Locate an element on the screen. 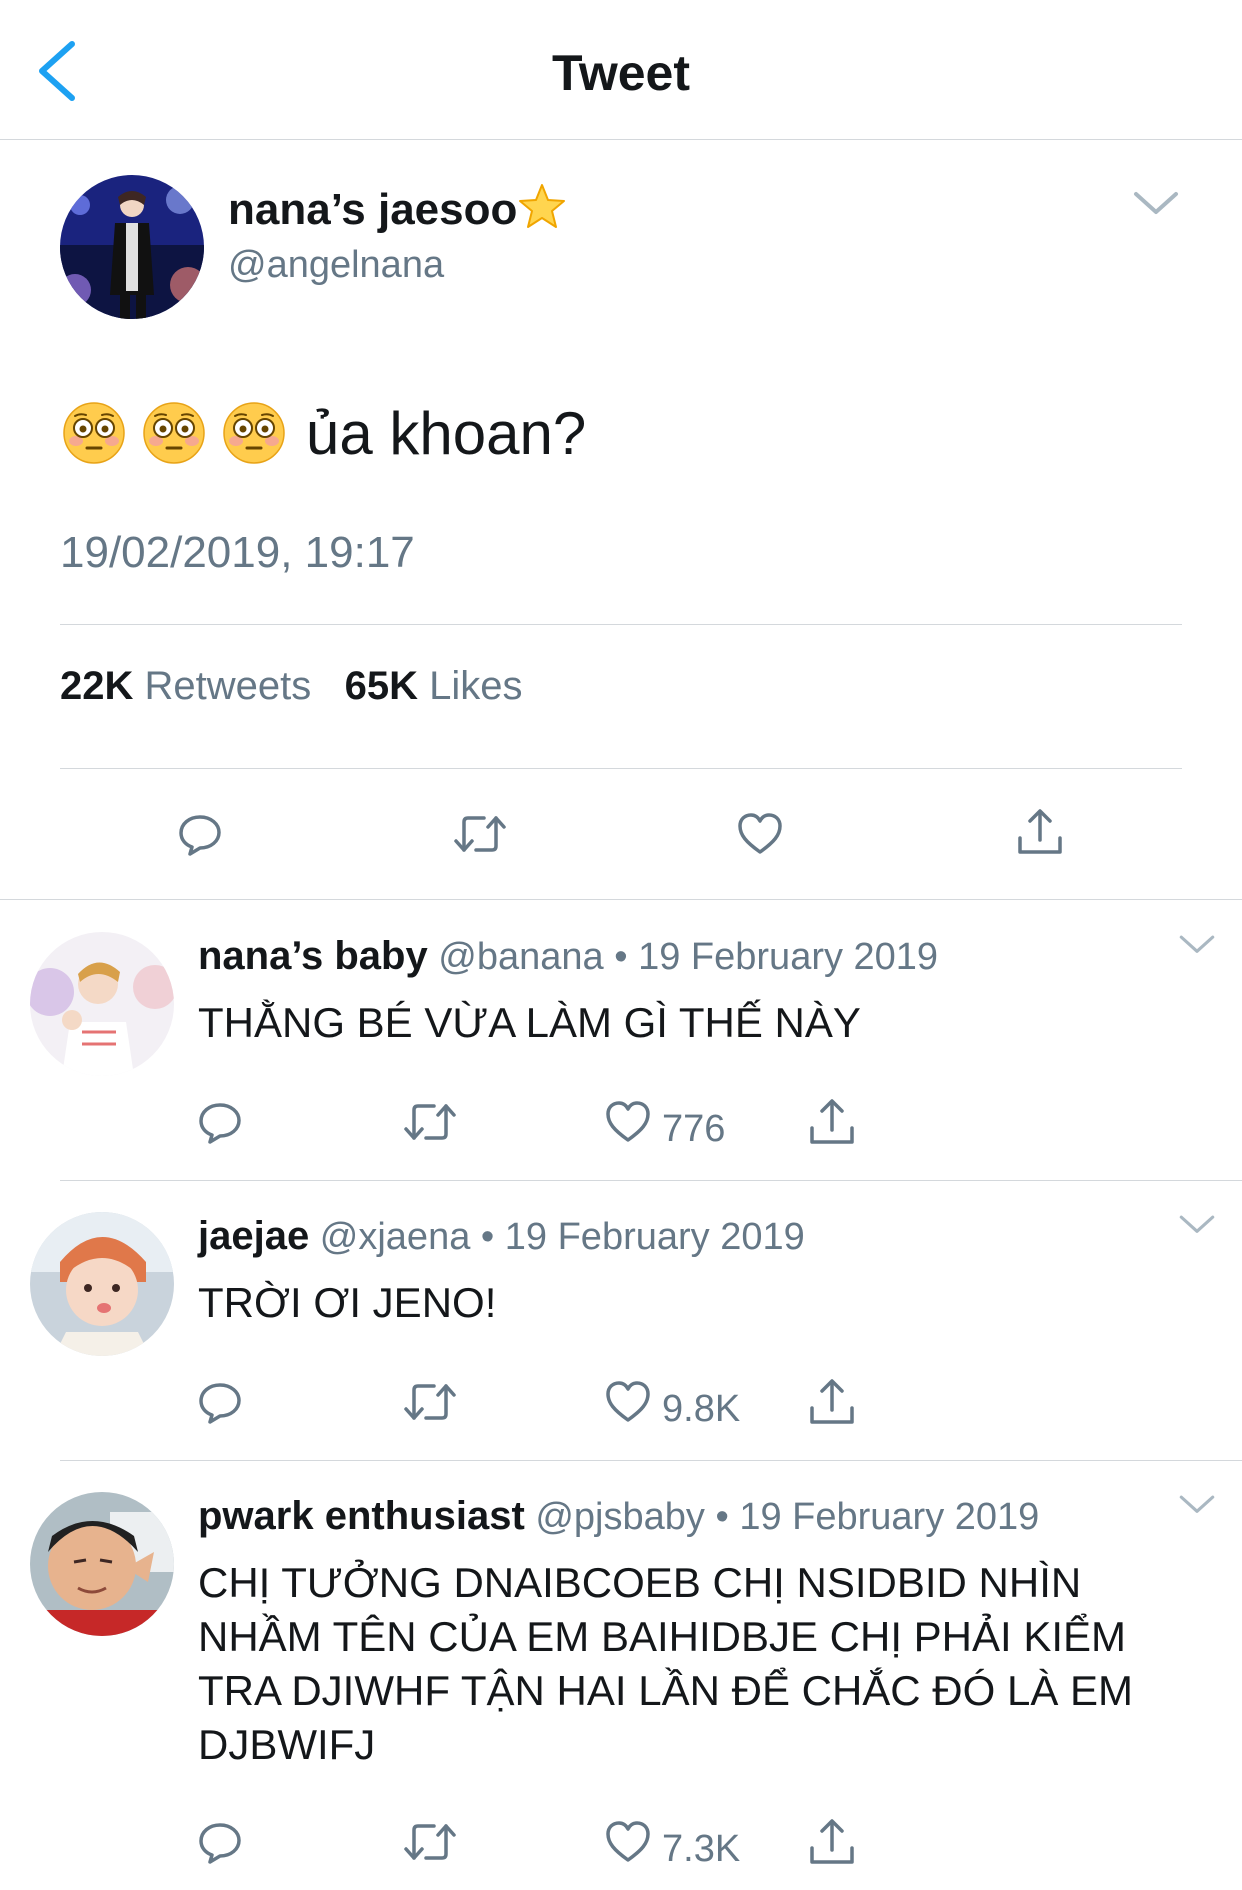 This screenshot has height=1890, width=1242. retweets-stat: 22K Retweets is located at coordinates (185, 686).